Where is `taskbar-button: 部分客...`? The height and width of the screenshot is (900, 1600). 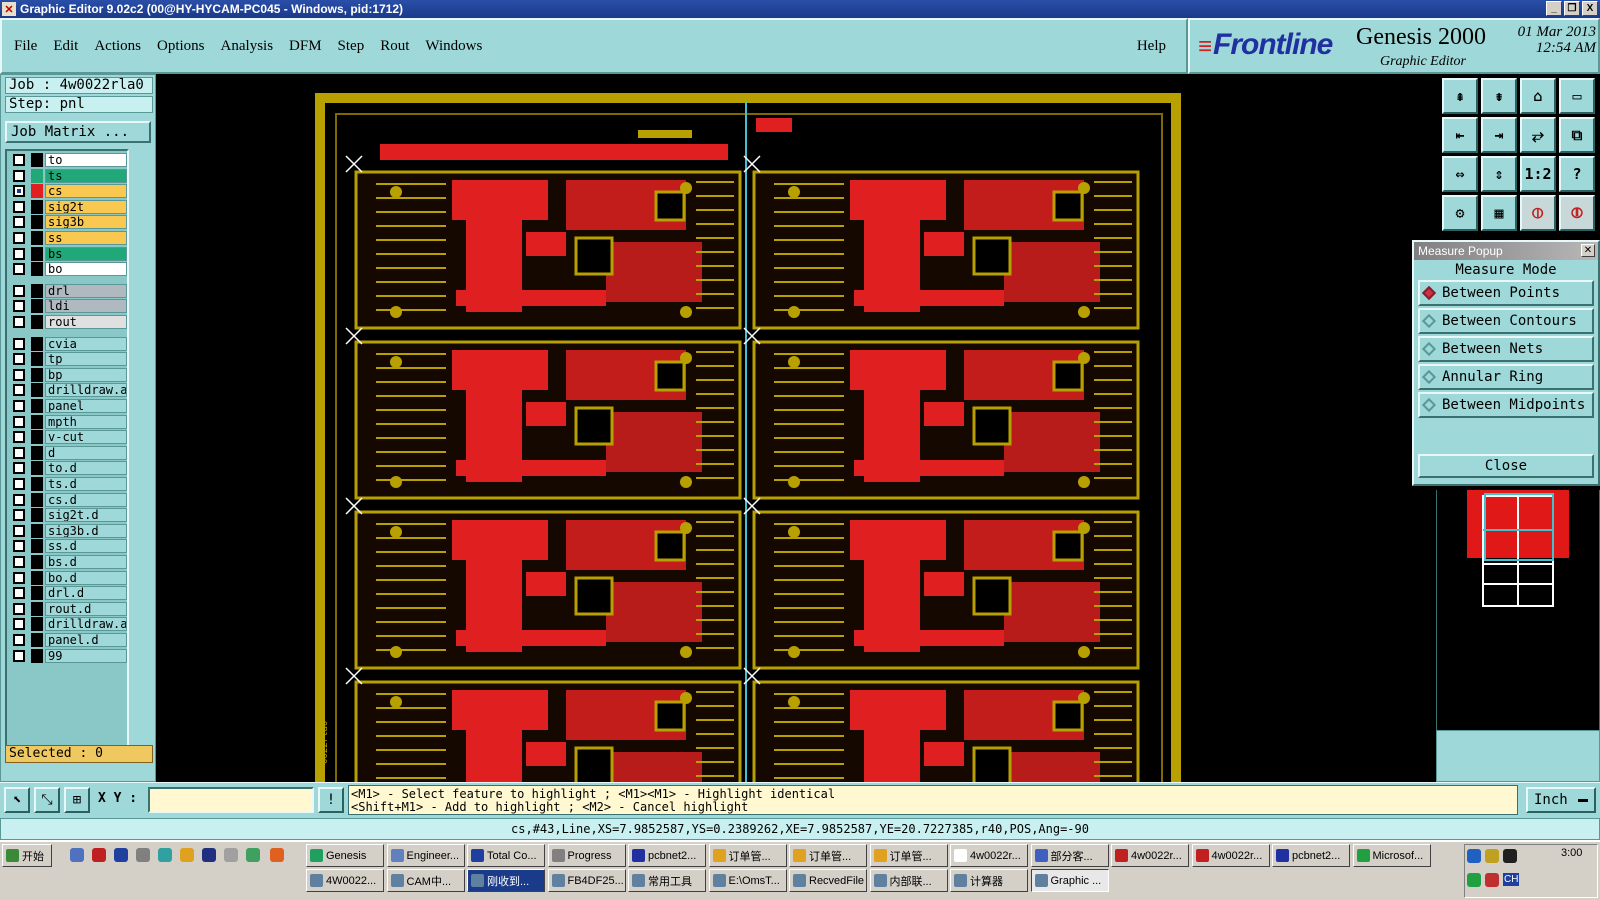 taskbar-button: 部分客... is located at coordinates (1069, 855).